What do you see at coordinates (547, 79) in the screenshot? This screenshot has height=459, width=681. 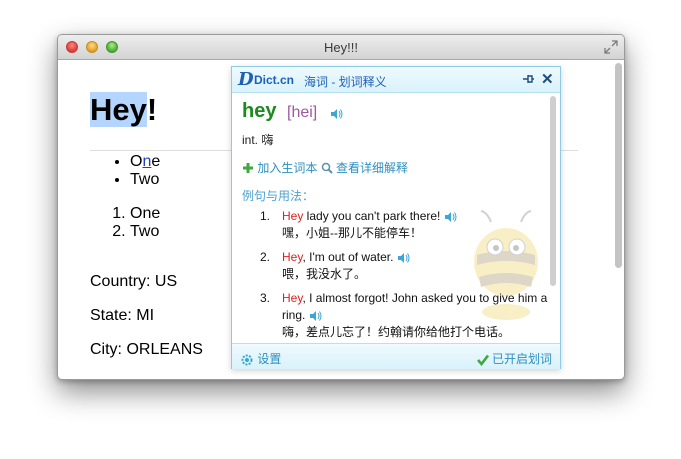 I see `close-icon: ✕` at bounding box center [547, 79].